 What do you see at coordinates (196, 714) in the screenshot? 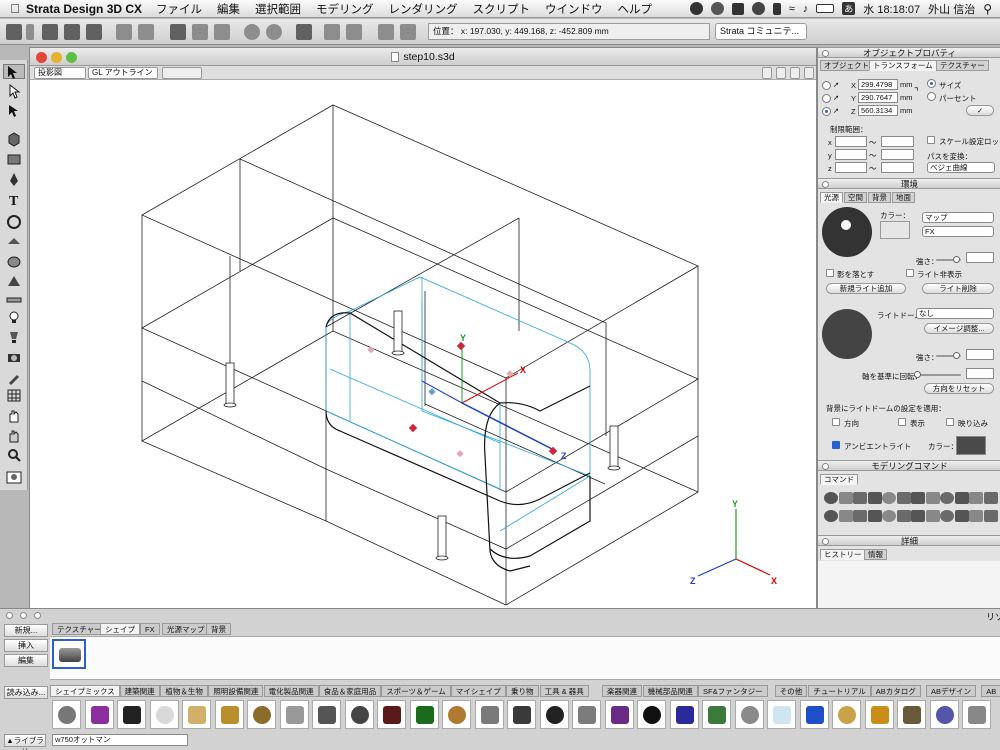
I see `shape-balls-icon` at bounding box center [196, 714].